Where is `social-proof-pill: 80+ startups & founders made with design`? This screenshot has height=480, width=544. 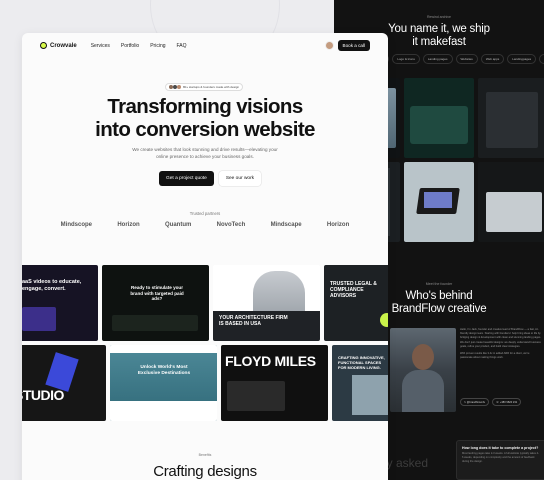 social-proof-pill: 80+ startups & founders made with design is located at coordinates (204, 87).